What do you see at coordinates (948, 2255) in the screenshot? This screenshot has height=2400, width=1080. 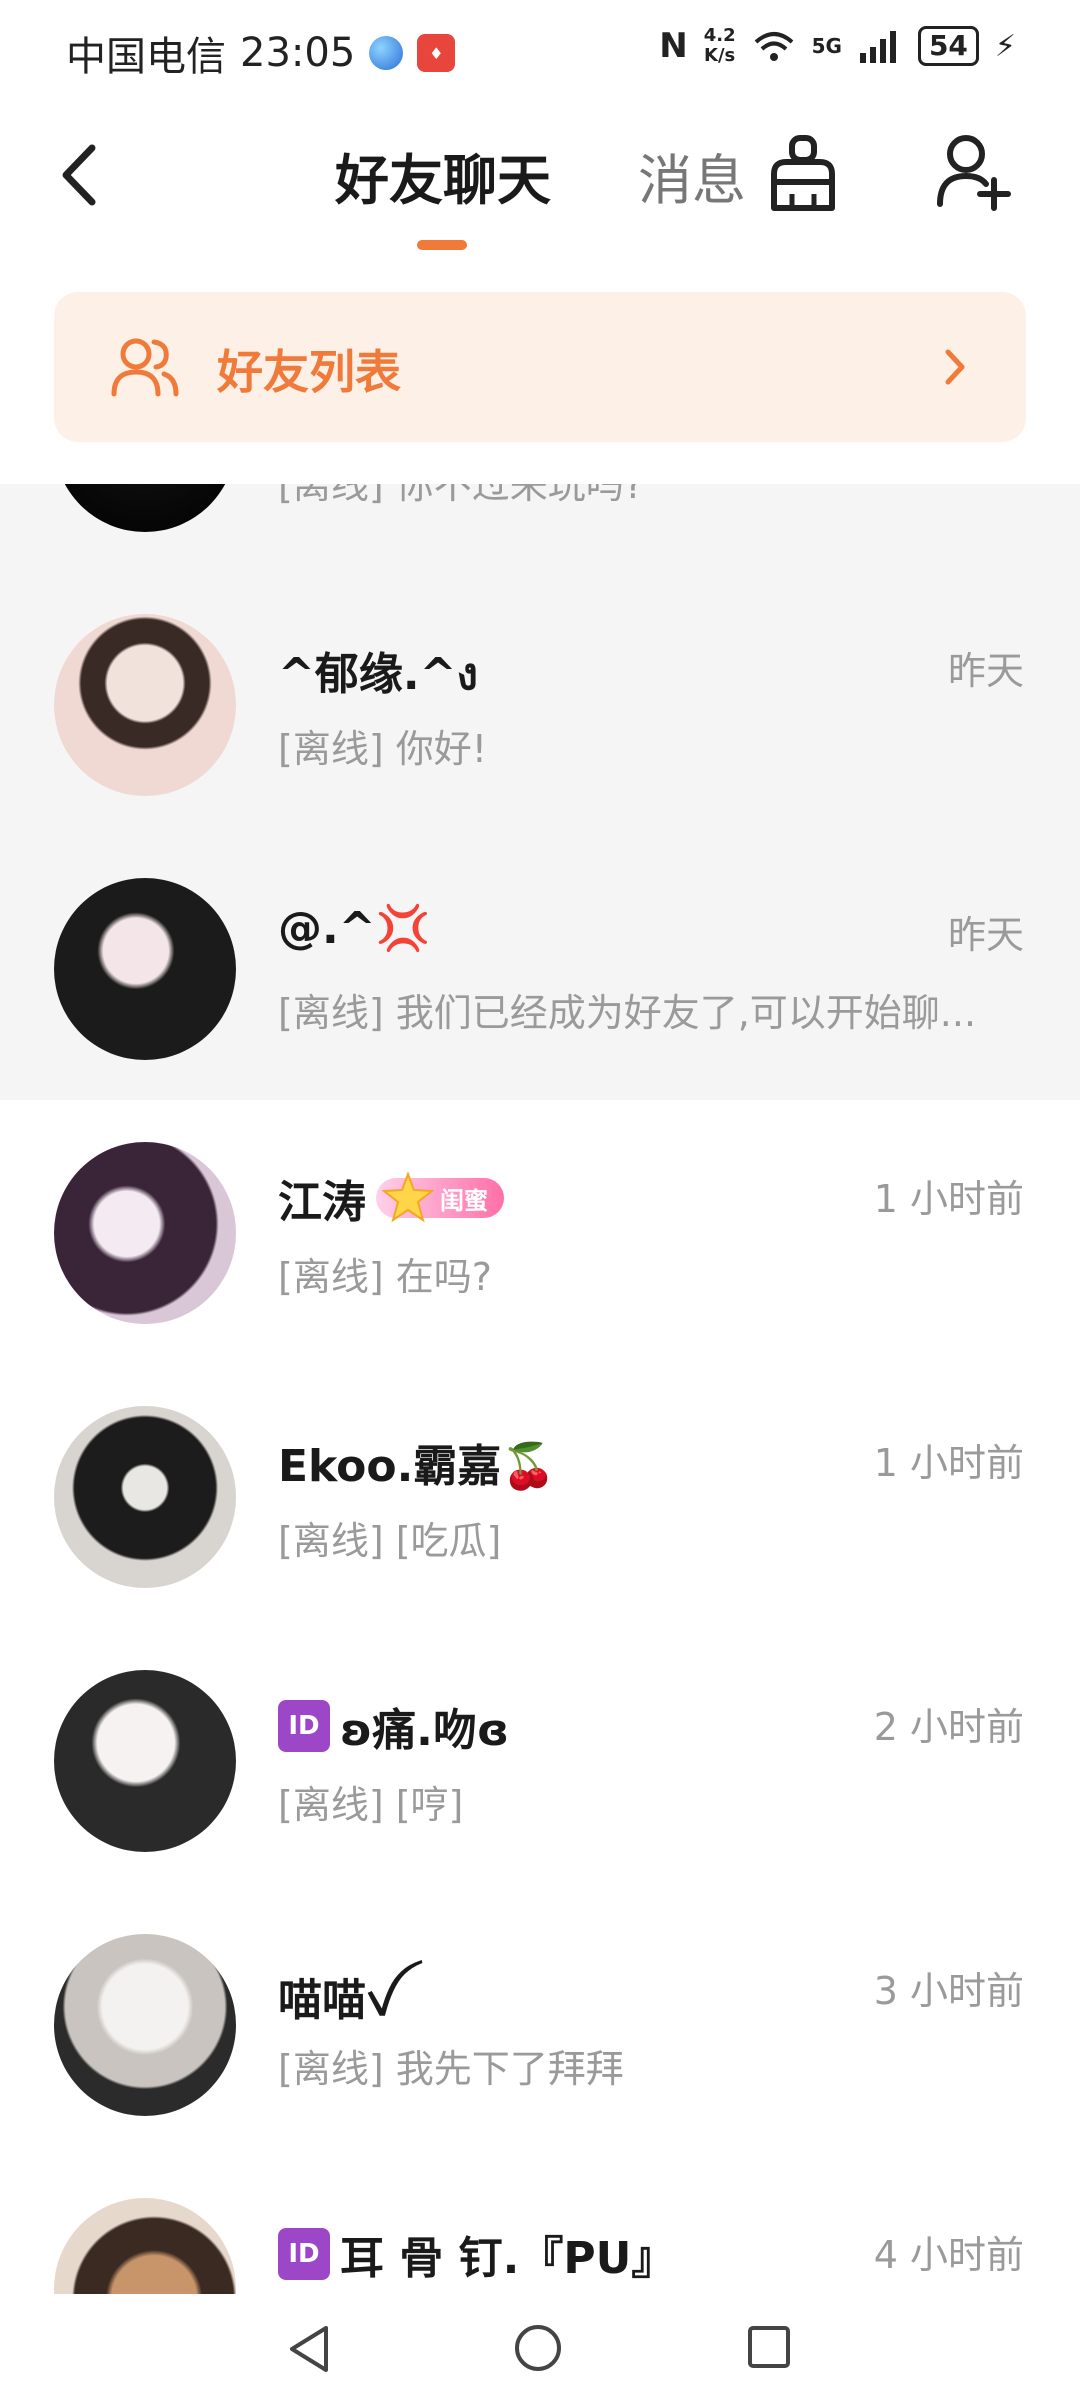 I see `chat-time: 4 小时前` at bounding box center [948, 2255].